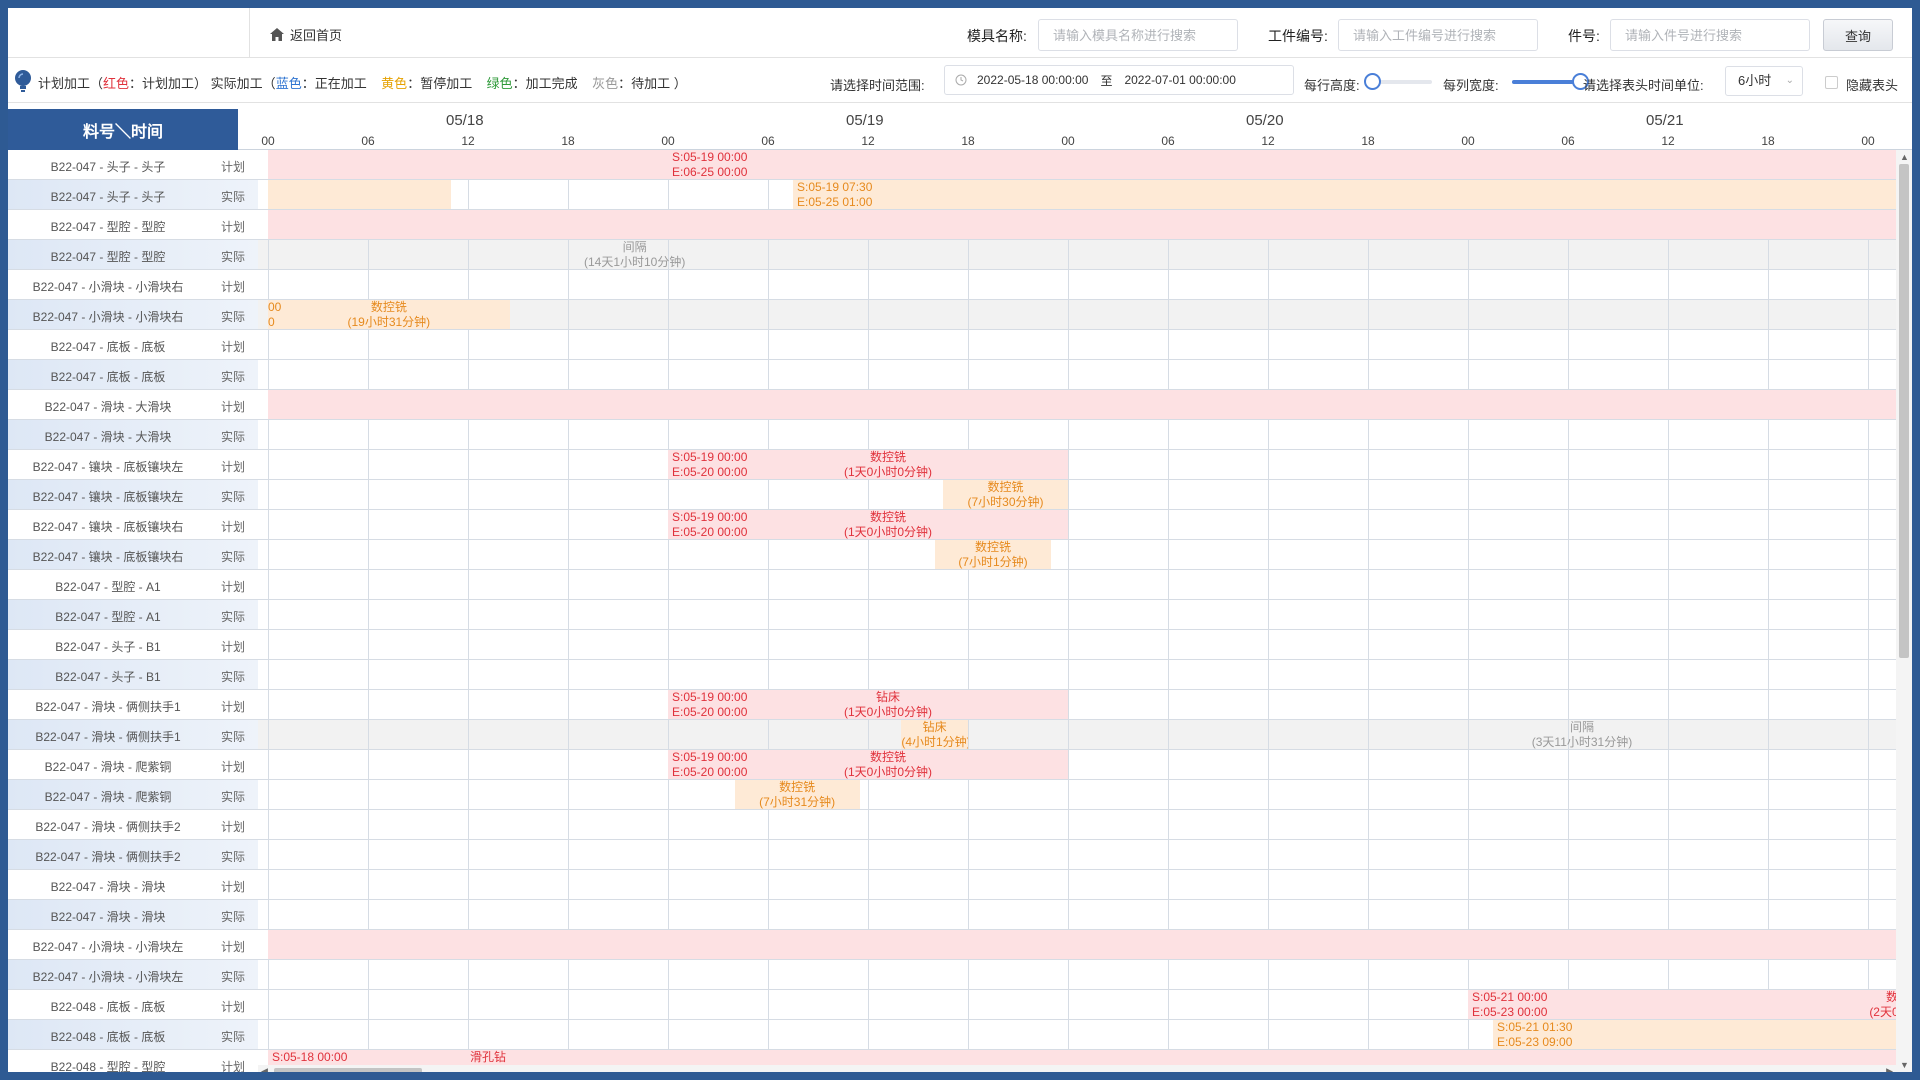 Image resolution: width=1920 pixels, height=1080 pixels. I want to click on legend-blue-desc: ：正在加工, so click(334, 83).